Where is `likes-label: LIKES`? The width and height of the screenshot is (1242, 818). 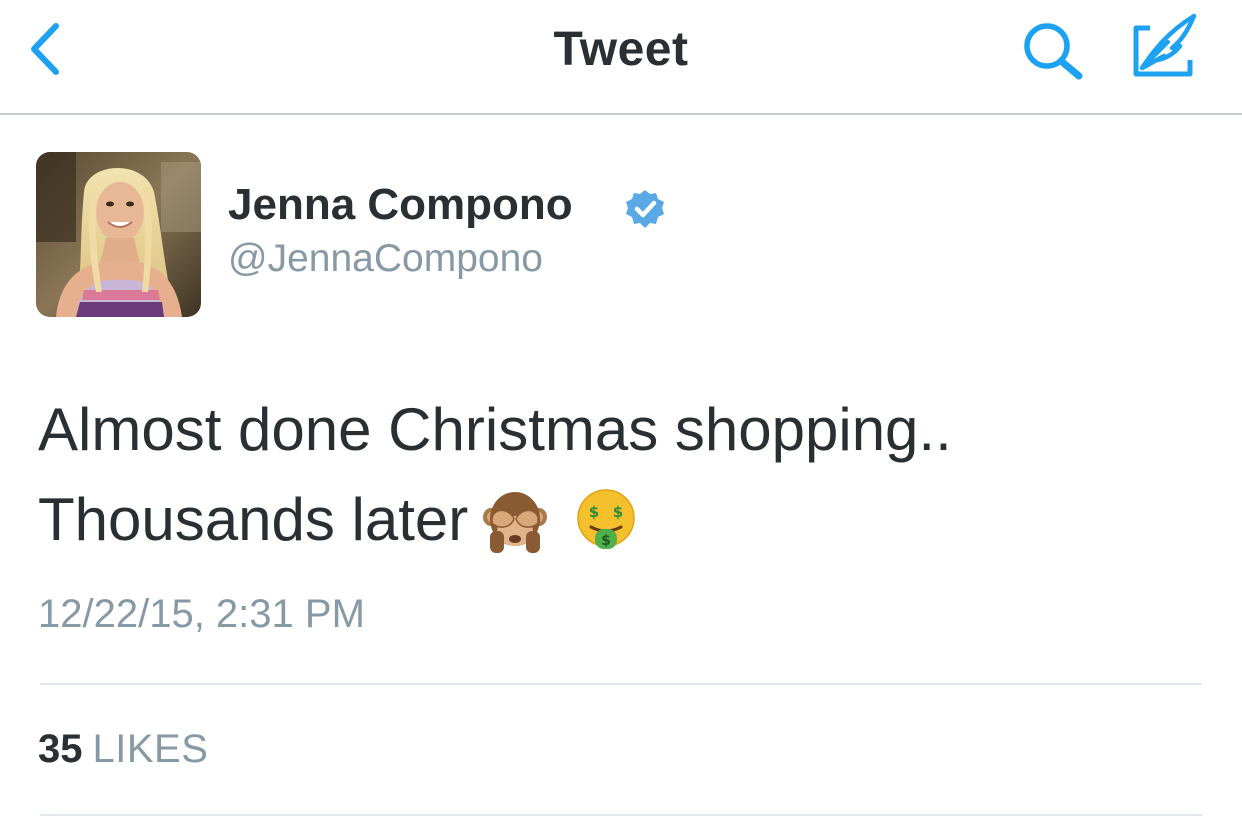
likes-label: LIKES is located at coordinates (150, 749).